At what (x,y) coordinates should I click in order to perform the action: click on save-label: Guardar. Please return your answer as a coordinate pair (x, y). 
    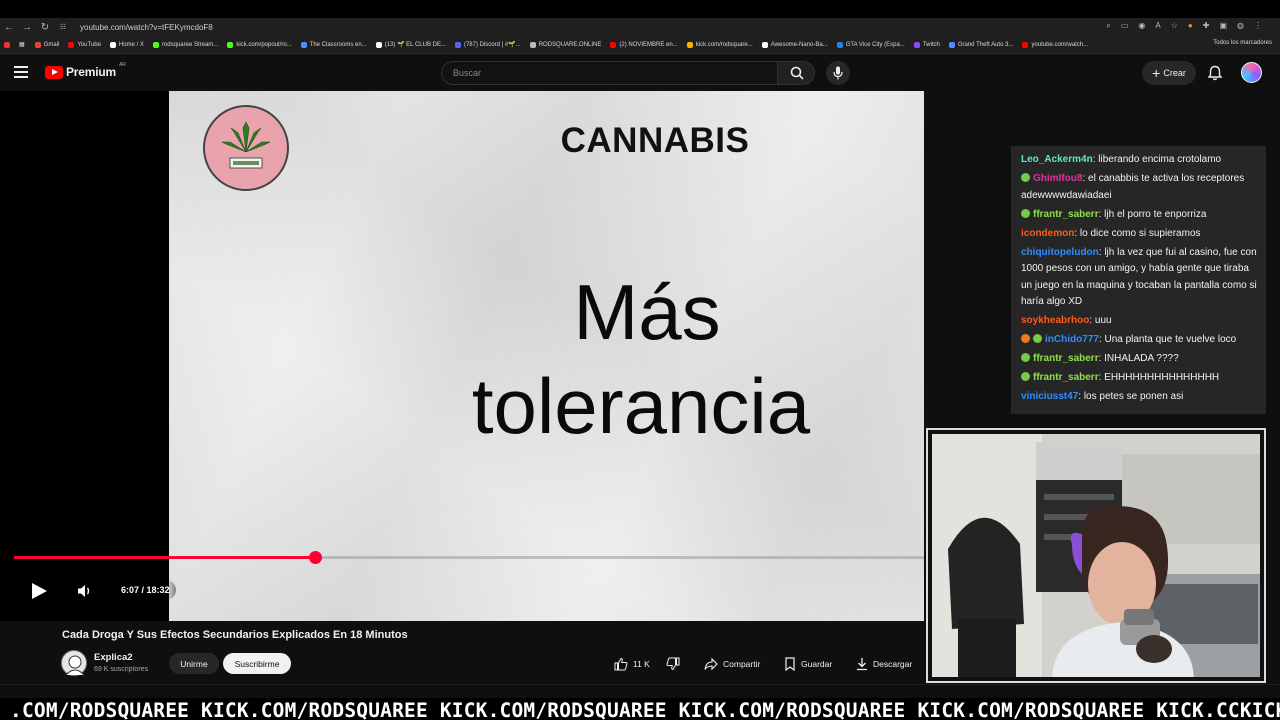
    Looking at the image, I should click on (817, 663).